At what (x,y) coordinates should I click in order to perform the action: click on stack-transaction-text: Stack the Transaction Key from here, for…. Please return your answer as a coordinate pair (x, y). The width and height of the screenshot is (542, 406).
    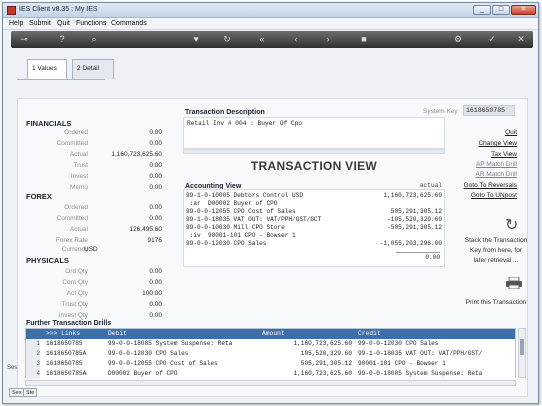
    Looking at the image, I should click on (496, 251).